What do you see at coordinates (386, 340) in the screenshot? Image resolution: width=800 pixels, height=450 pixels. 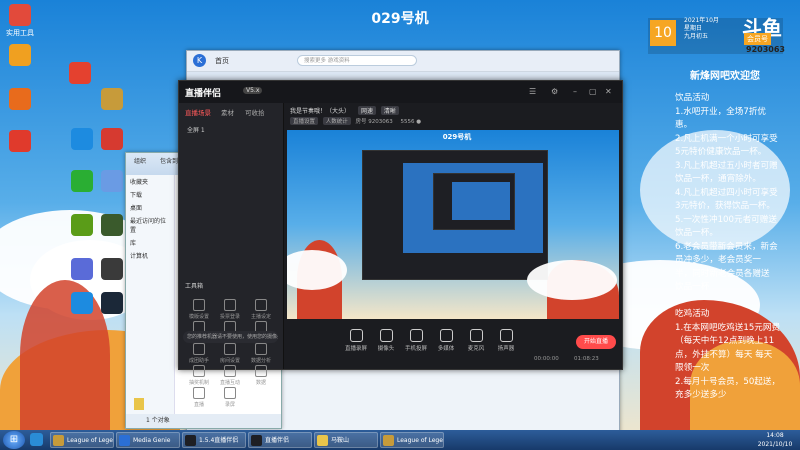 I see `bottom-button: 摄像头` at bounding box center [386, 340].